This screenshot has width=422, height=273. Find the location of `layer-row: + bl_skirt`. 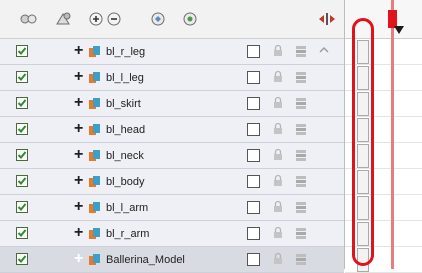

layer-row: + bl_skirt is located at coordinates (172, 104).